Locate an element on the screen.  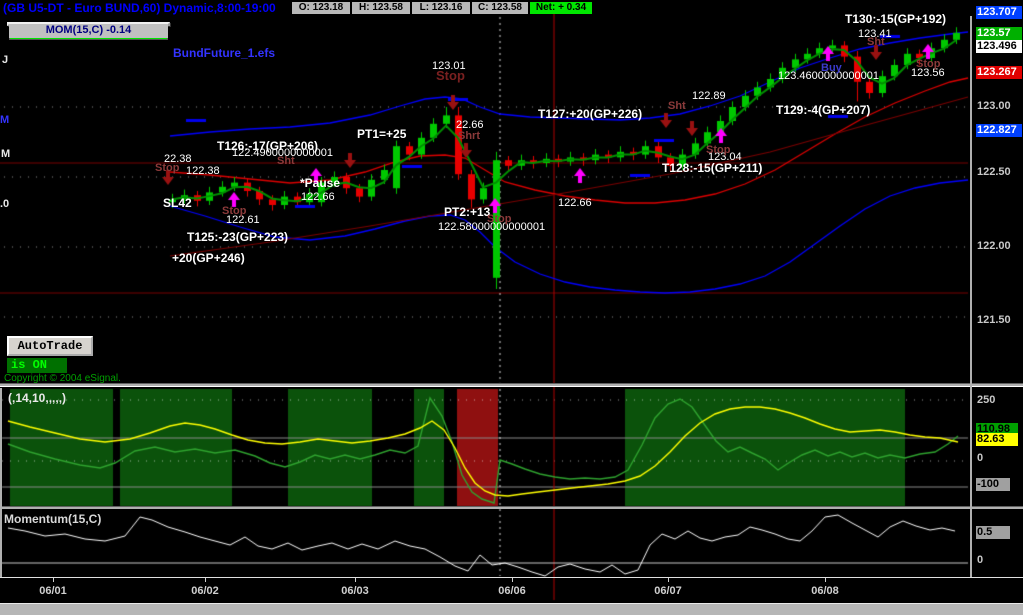
trade-annotation: +20(GP+246) is located at coordinates (208, 258).